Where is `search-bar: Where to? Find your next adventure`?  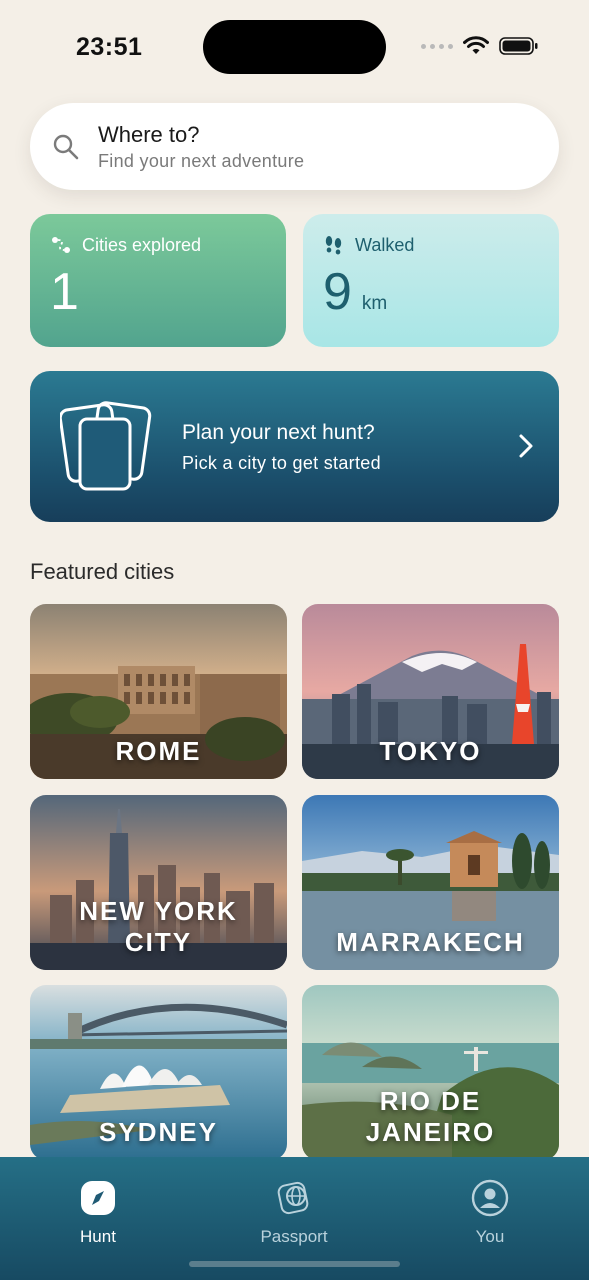
search-bar: Where to? Find your next adventure is located at coordinates (294, 146).